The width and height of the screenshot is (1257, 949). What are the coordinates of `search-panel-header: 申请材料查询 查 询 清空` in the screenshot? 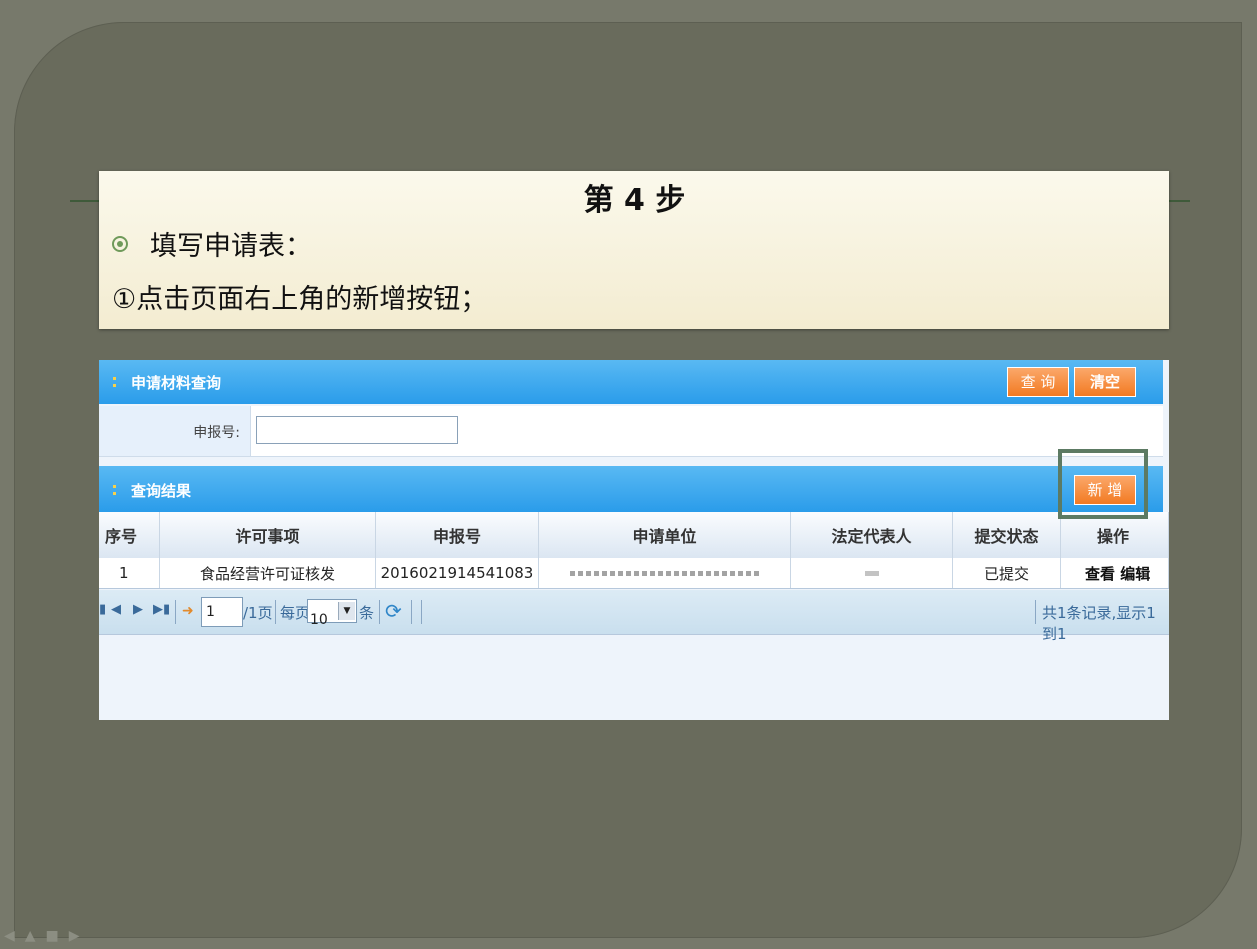 It's located at (631, 382).